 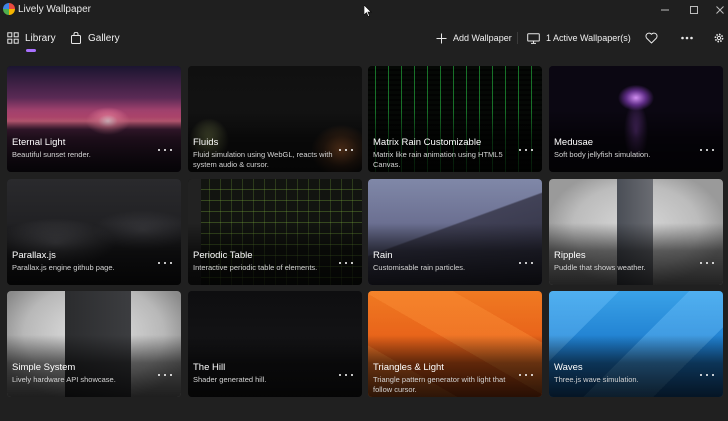 I want to click on wallpaper-description: Parallax.js engine github page., so click(x=63, y=267).